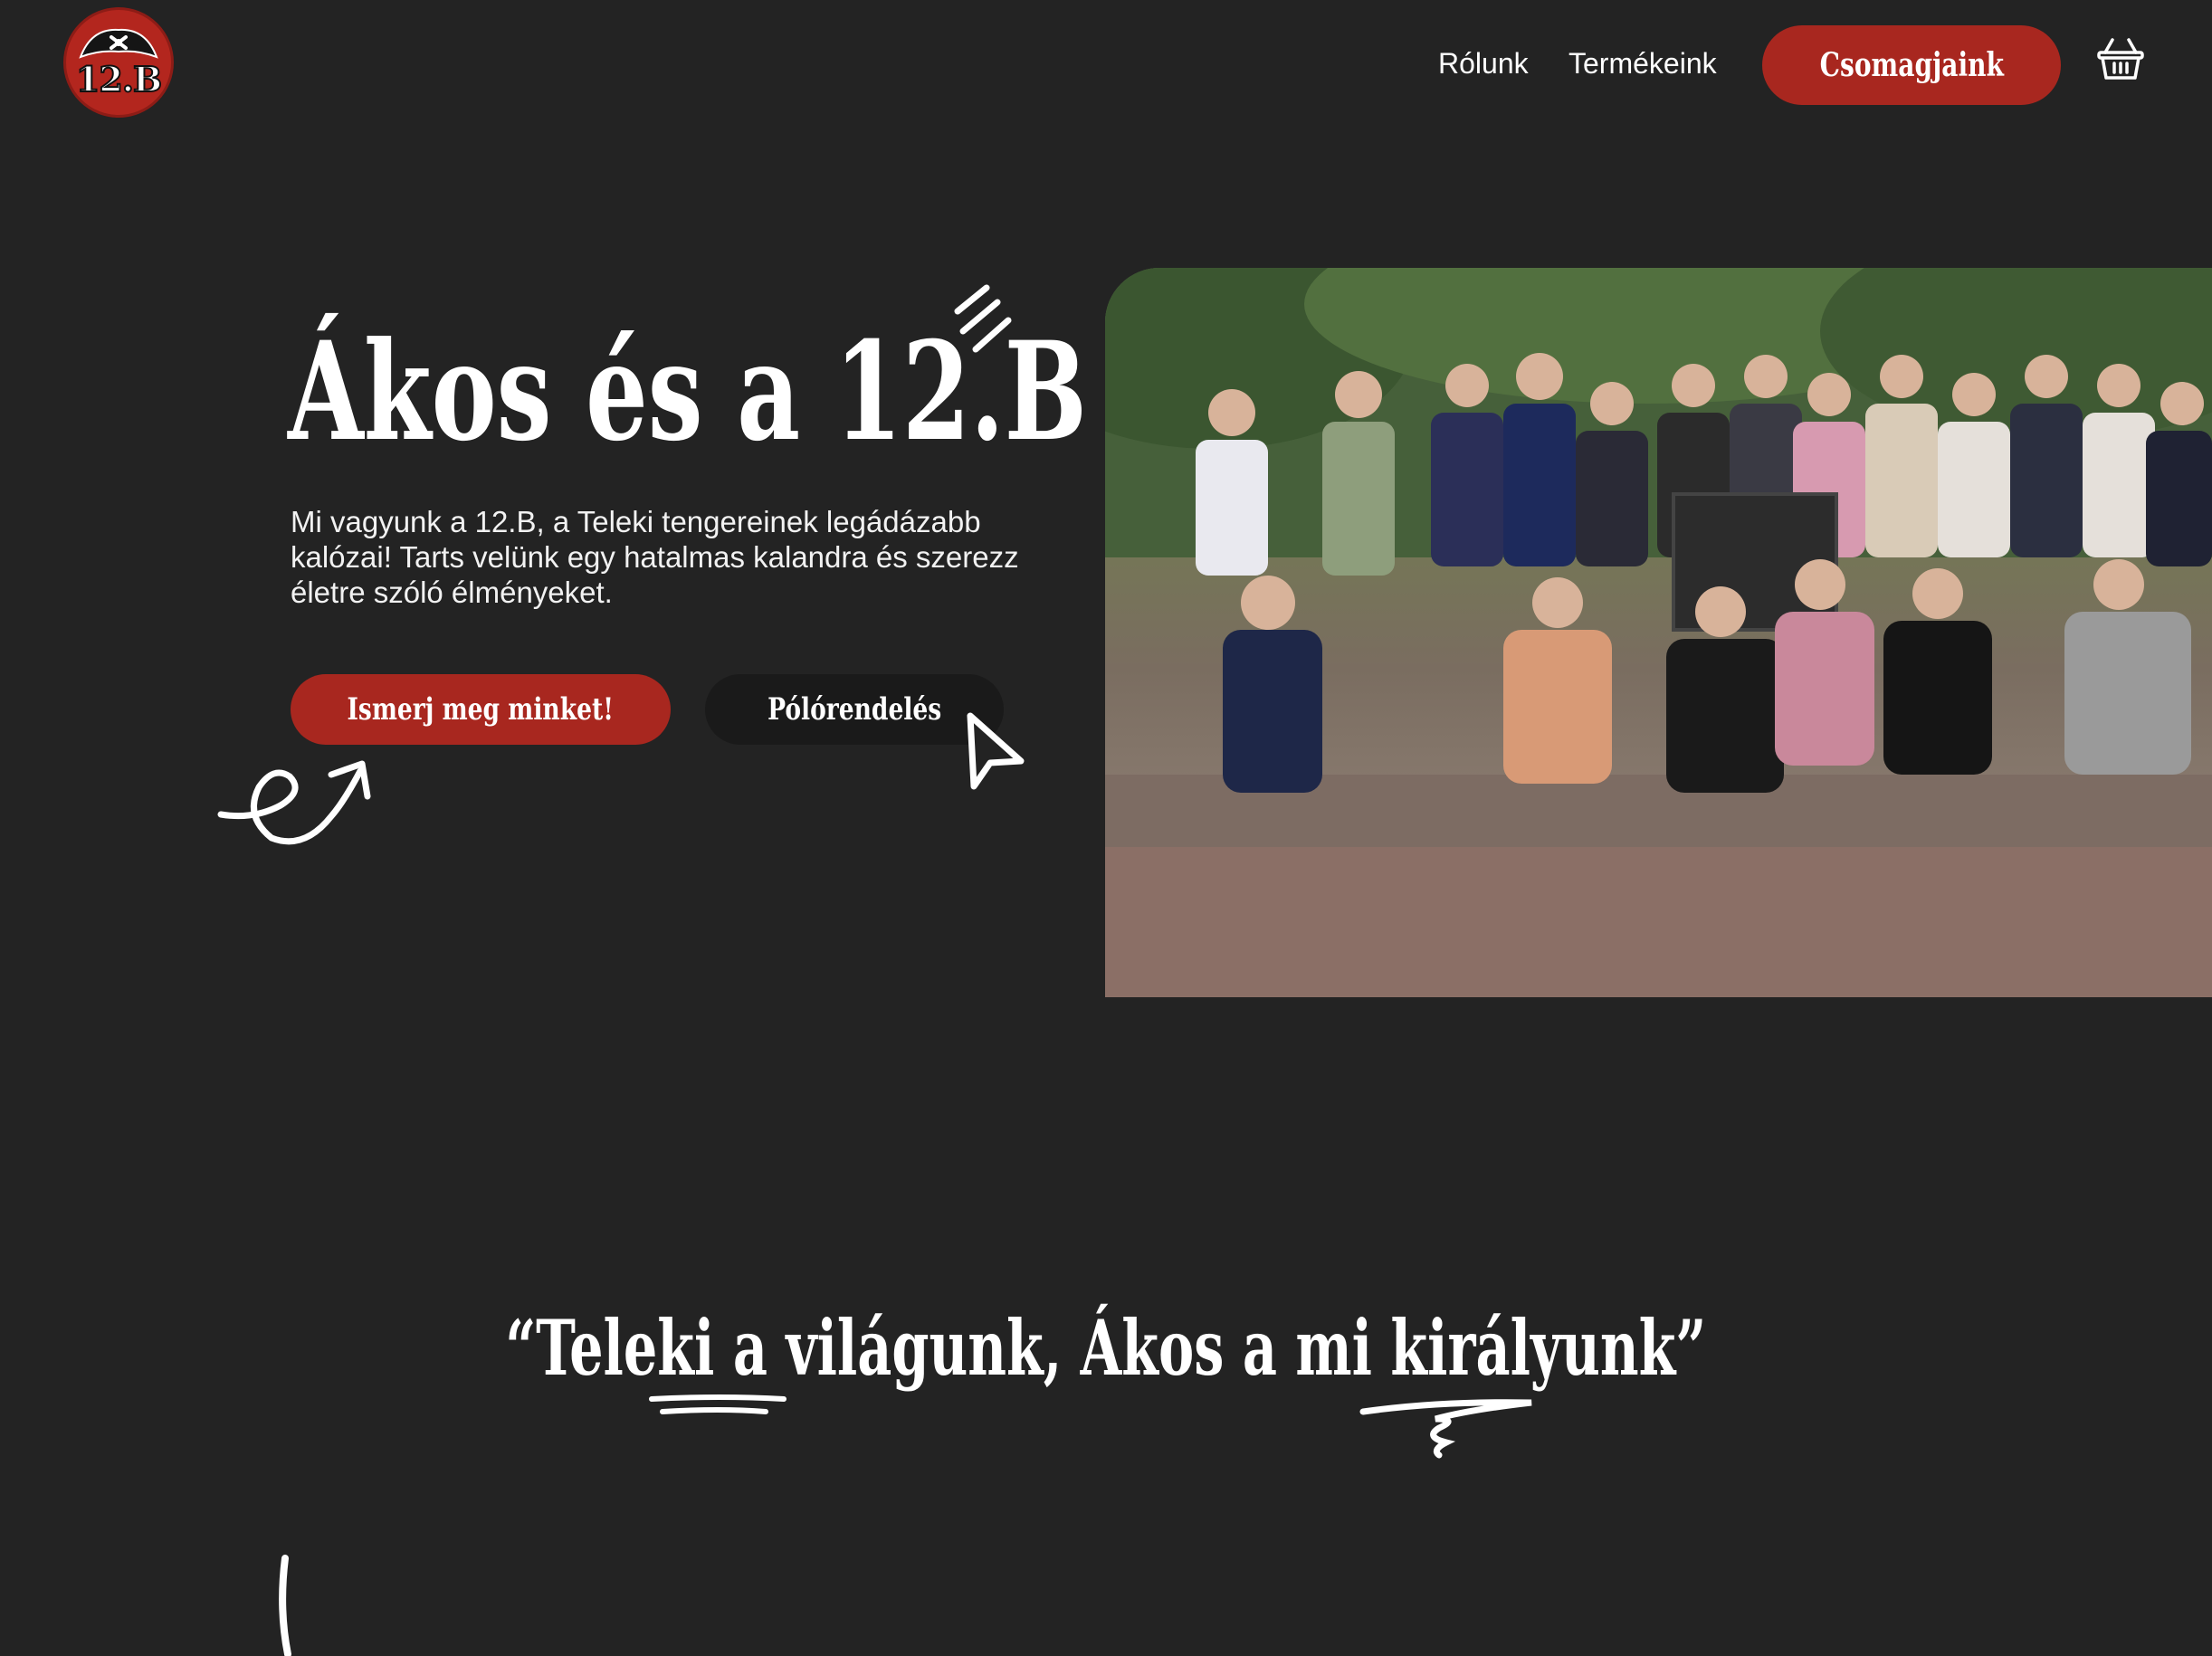  I want to click on logo-text: 12.B, so click(119, 79).